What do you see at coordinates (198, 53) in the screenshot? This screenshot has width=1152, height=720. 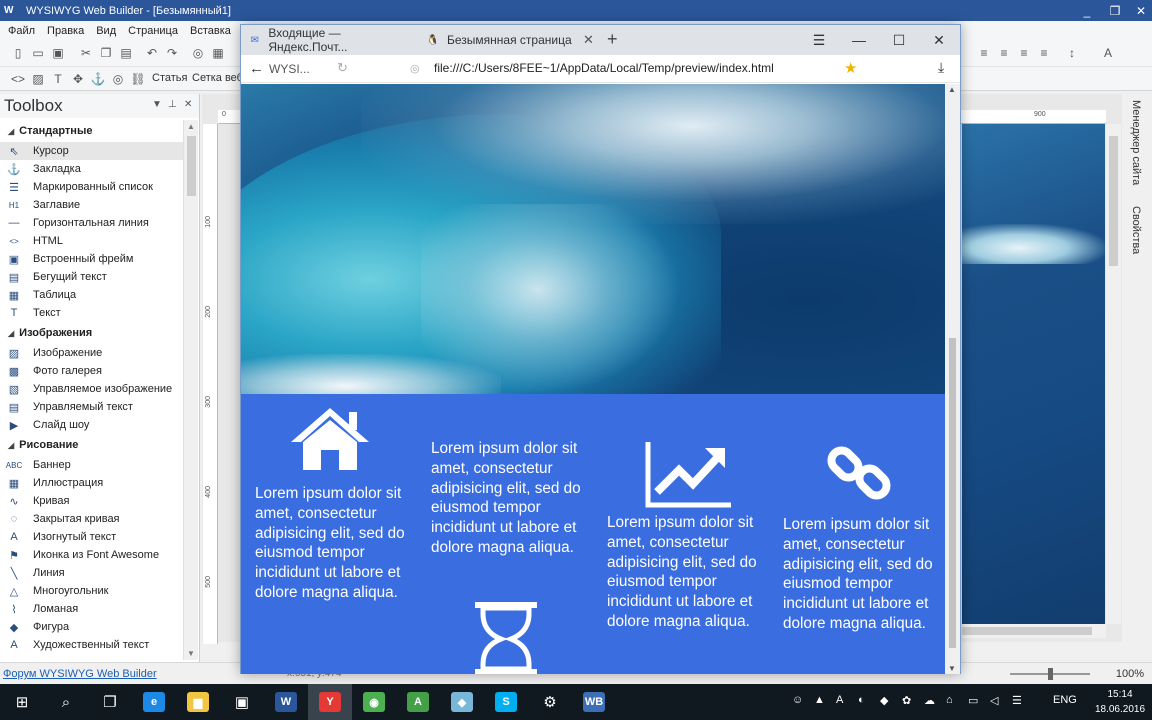 I see `globe-icon: ◎` at bounding box center [198, 53].